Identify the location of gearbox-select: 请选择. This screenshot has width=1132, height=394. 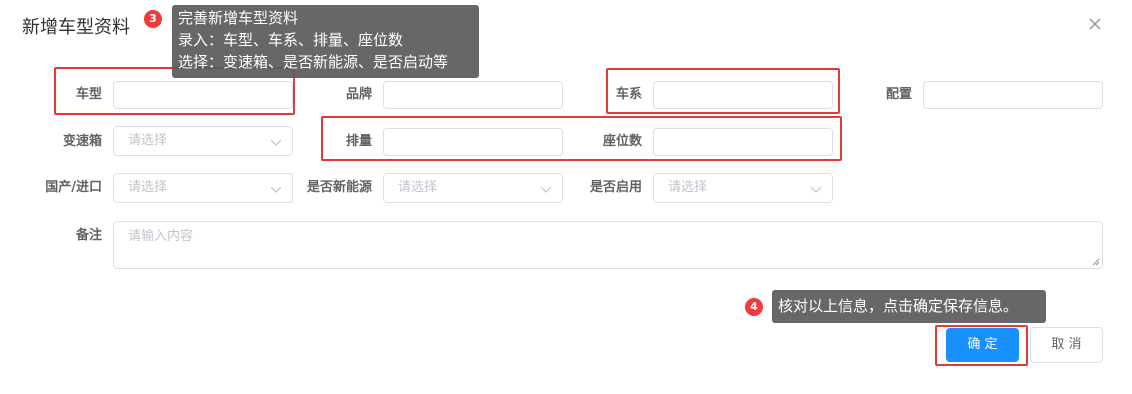
(203, 141).